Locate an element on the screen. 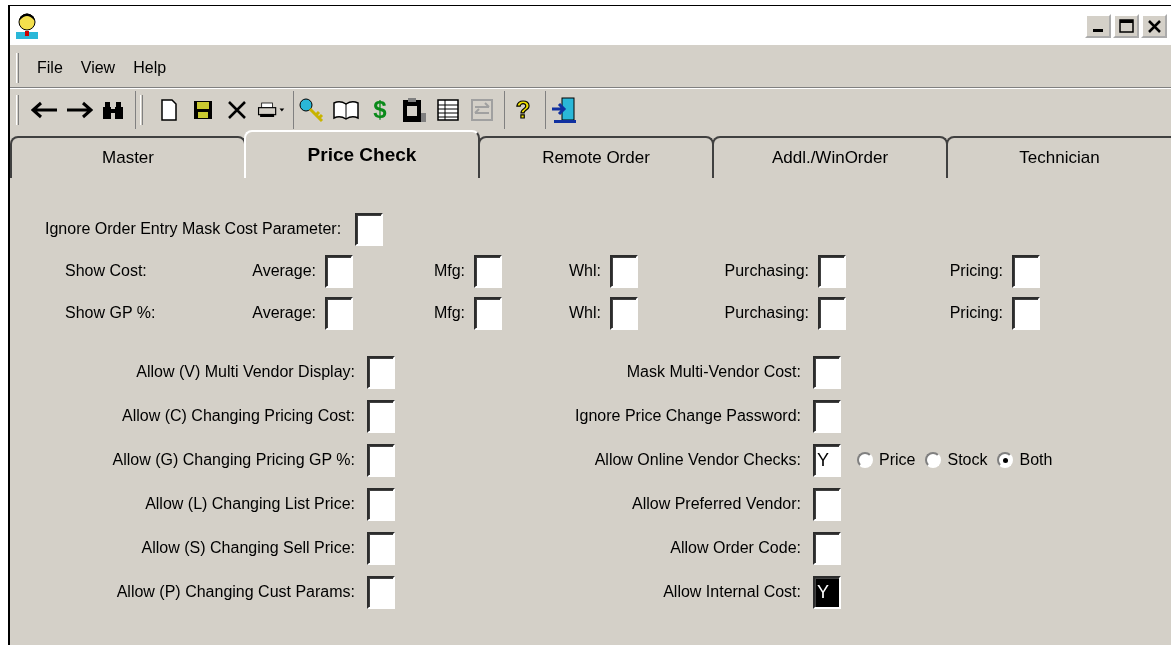 The width and height of the screenshot is (1171, 645). menu-item: File is located at coordinates (50, 67).